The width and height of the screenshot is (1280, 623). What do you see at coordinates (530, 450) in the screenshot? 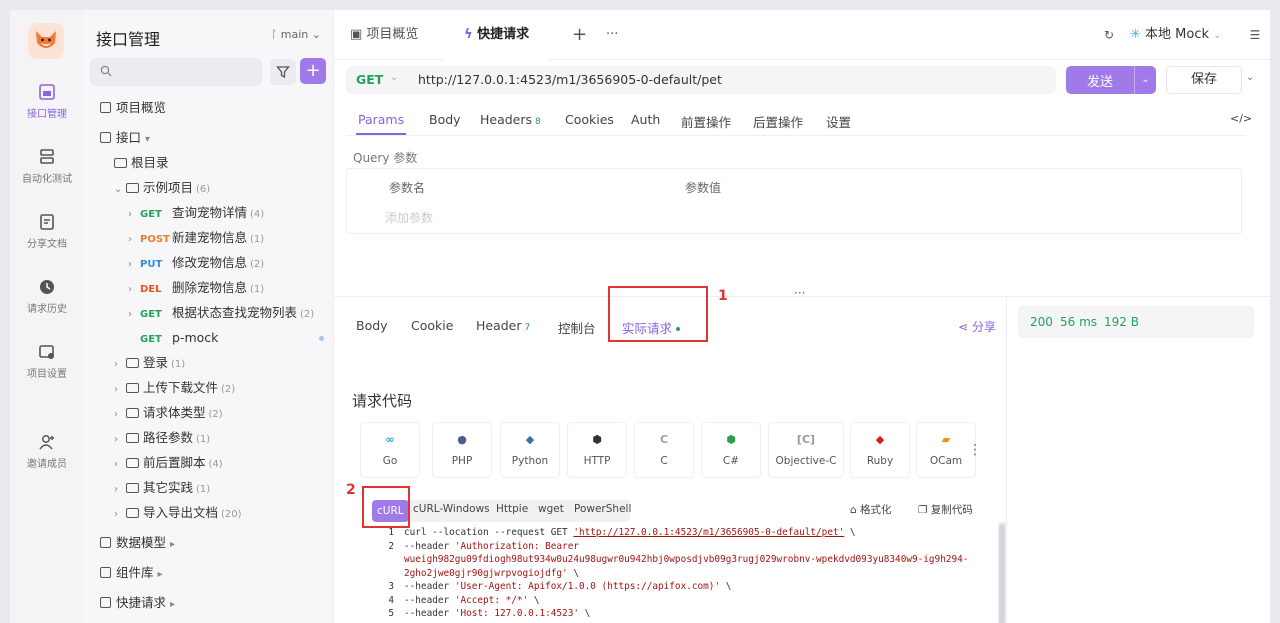
I see `lang-python: ◆ Python` at bounding box center [530, 450].